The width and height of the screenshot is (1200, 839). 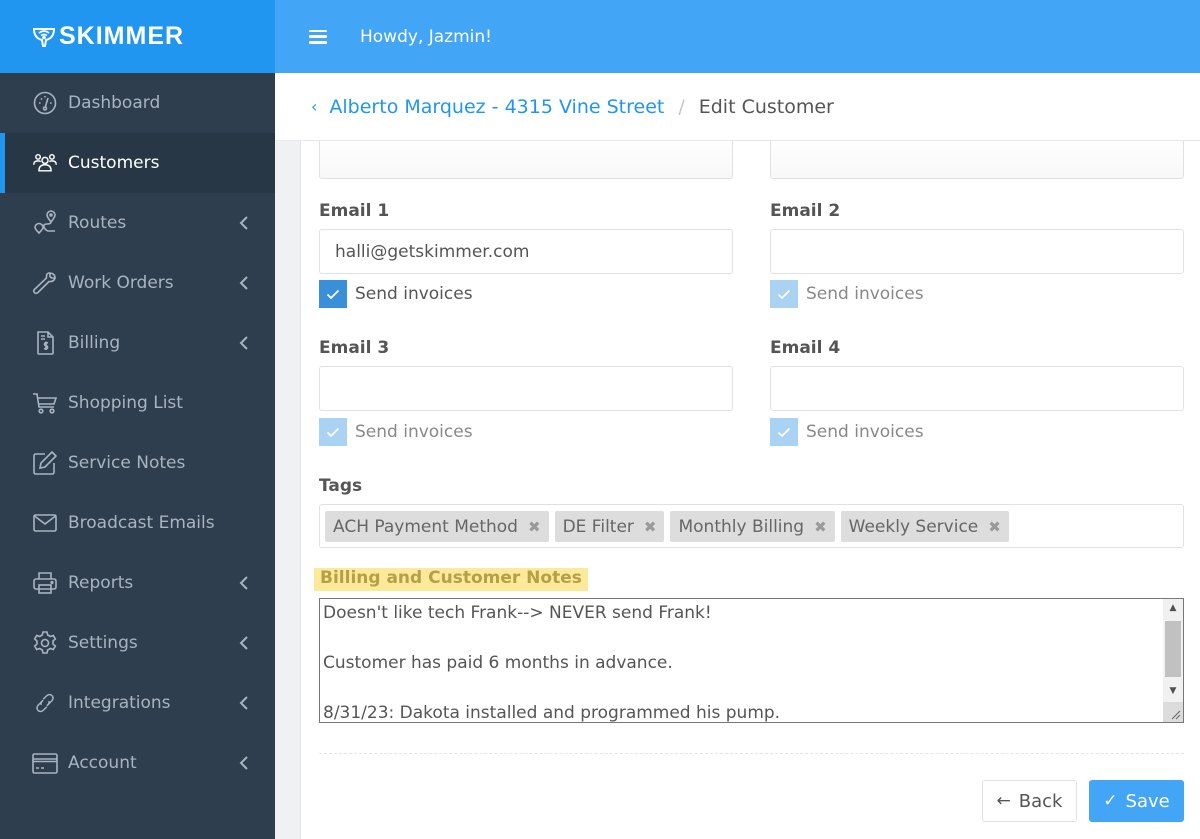 I want to click on sidebar-item-integrations: Integrations, so click(x=137, y=703).